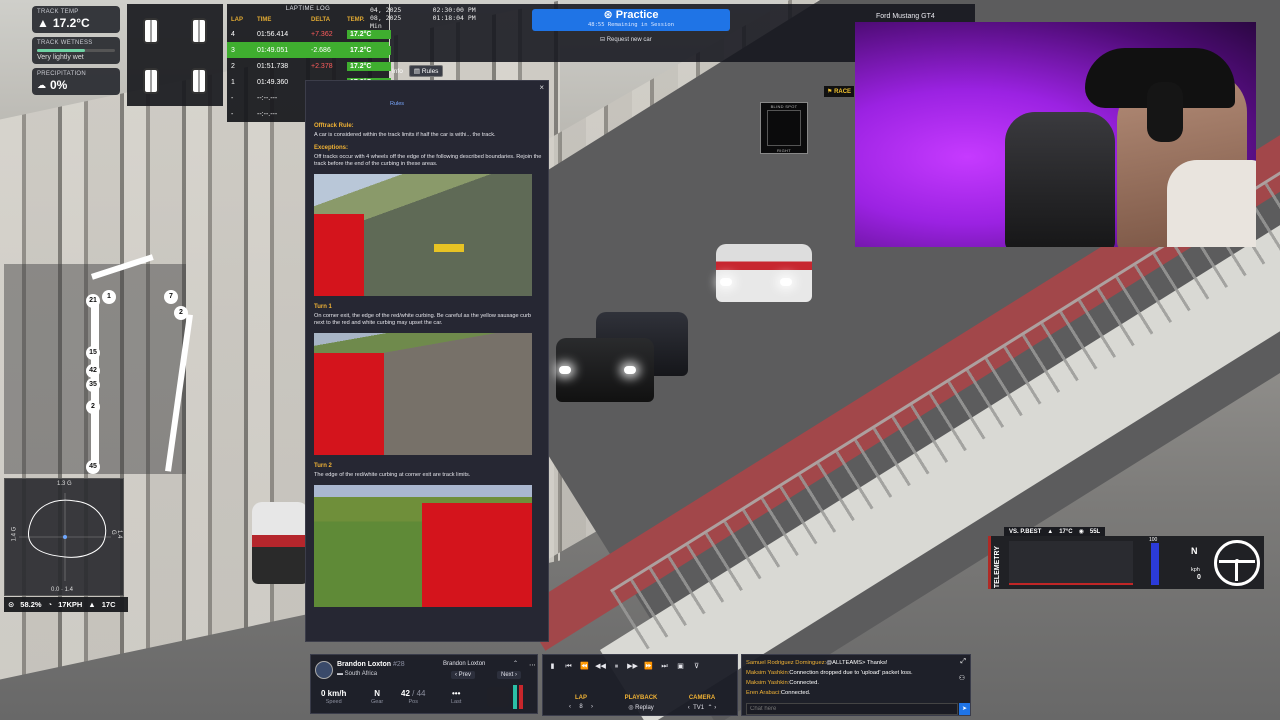  What do you see at coordinates (795, 693) in the screenshot?
I see `chat-text: Connected.` at bounding box center [795, 693].